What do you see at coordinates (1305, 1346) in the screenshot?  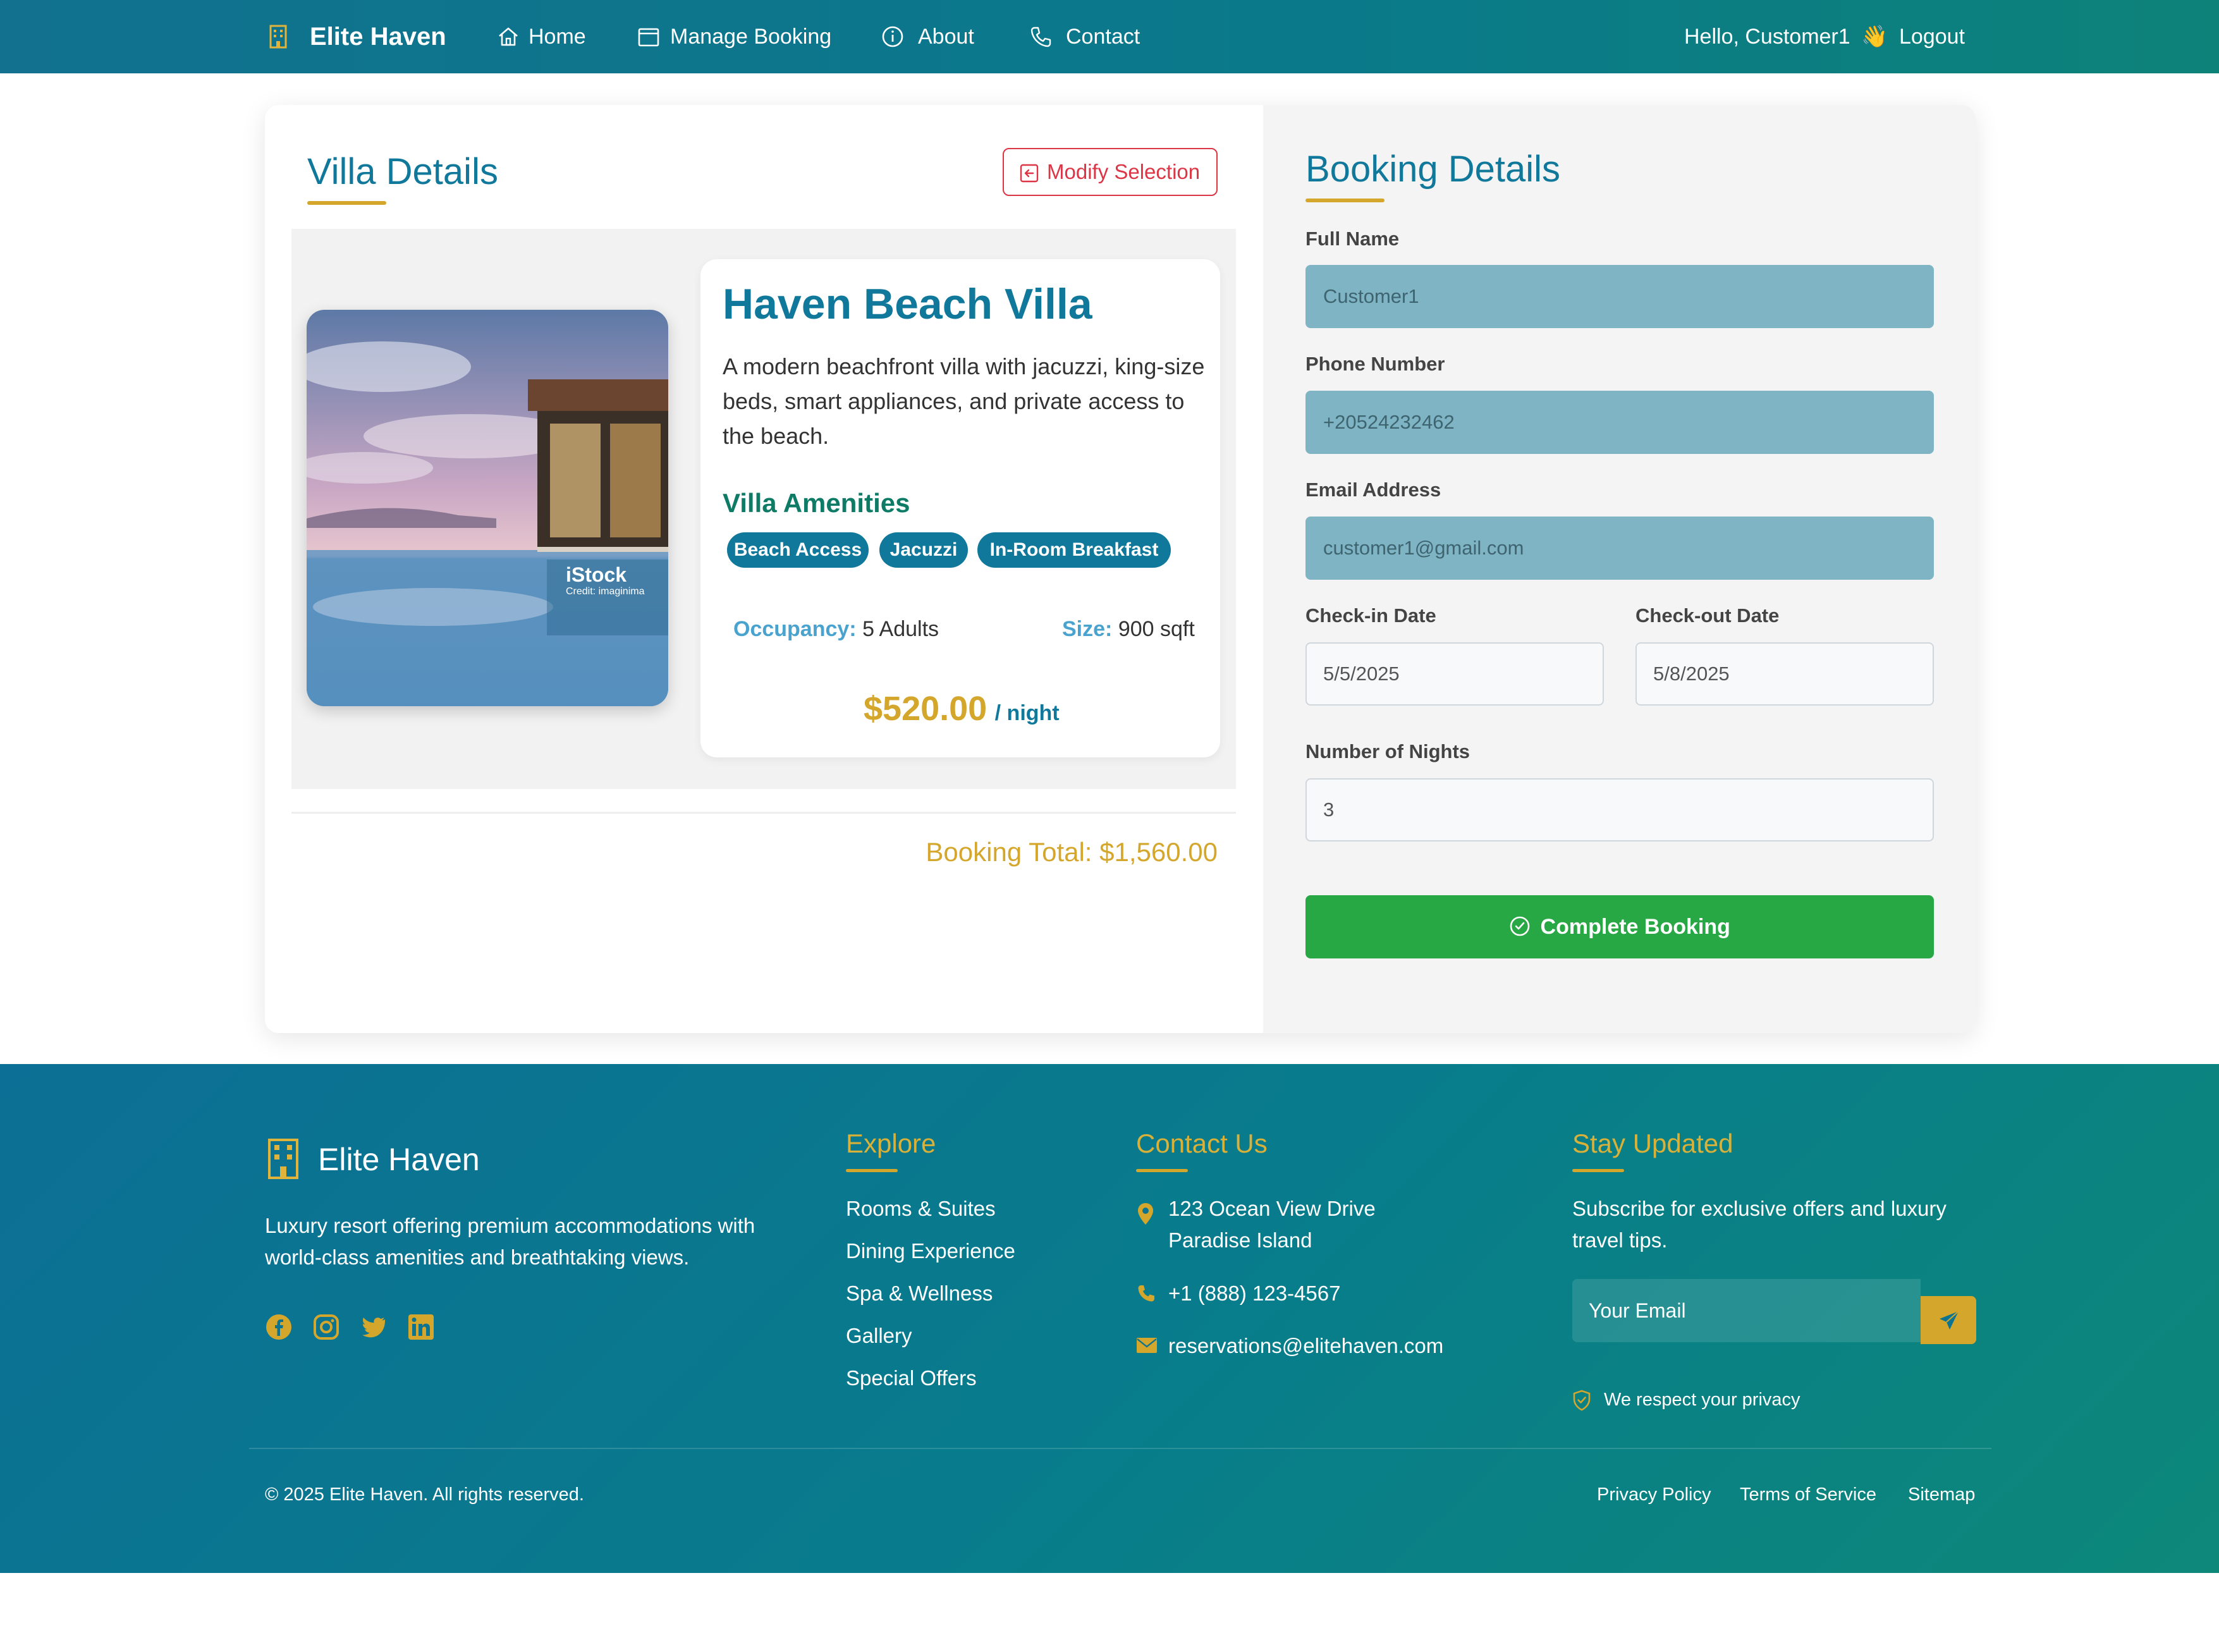 I see `contact-email: reservations@elitehaven.com` at bounding box center [1305, 1346].